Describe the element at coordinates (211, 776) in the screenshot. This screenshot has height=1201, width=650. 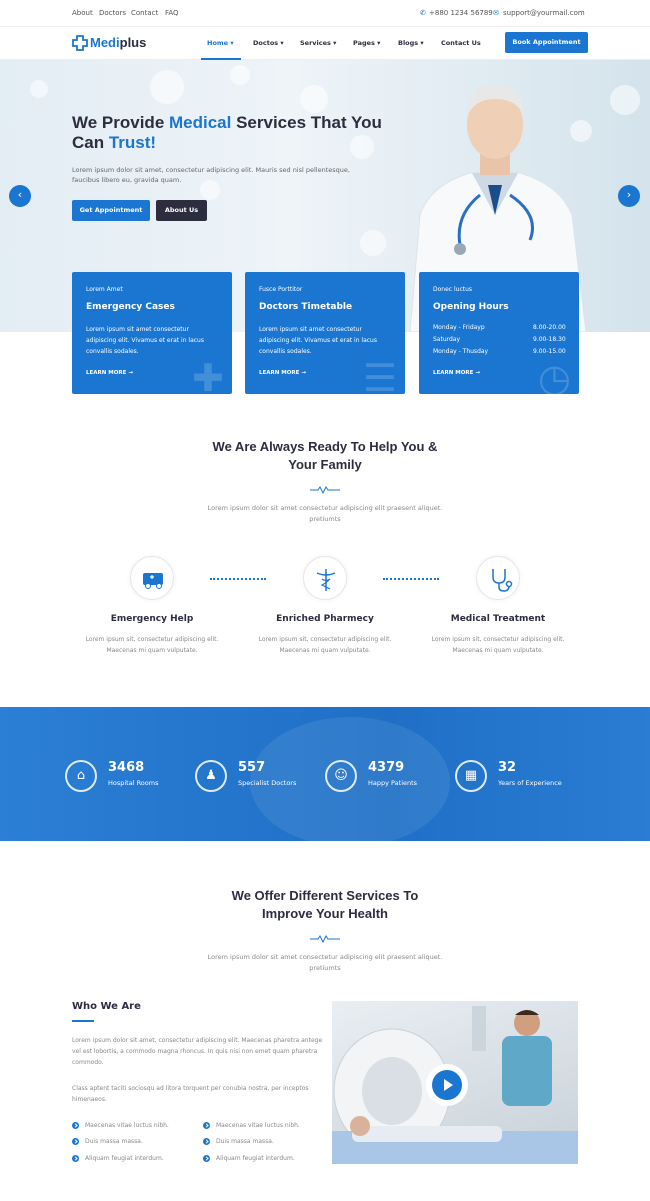
I see `doctor-icon: ♟` at that location.